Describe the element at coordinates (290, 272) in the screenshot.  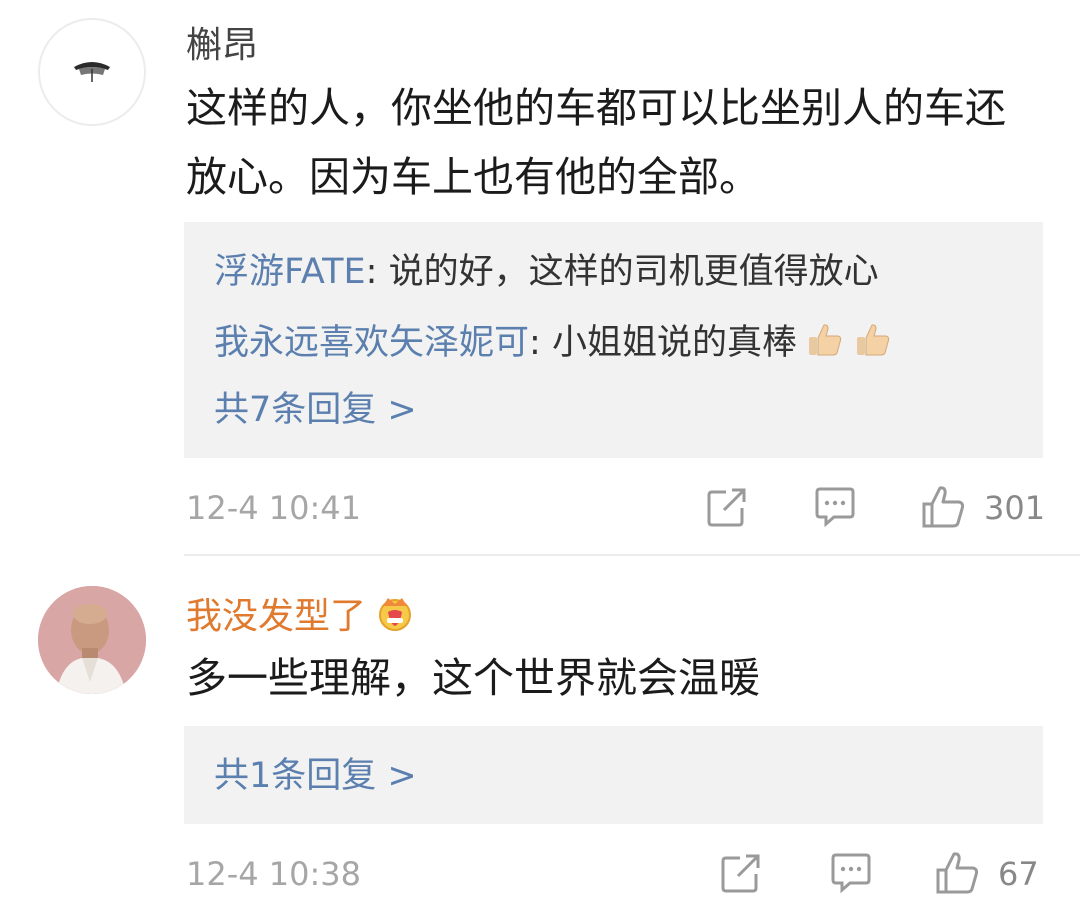
I see `reply-author: 浮游FATE` at that location.